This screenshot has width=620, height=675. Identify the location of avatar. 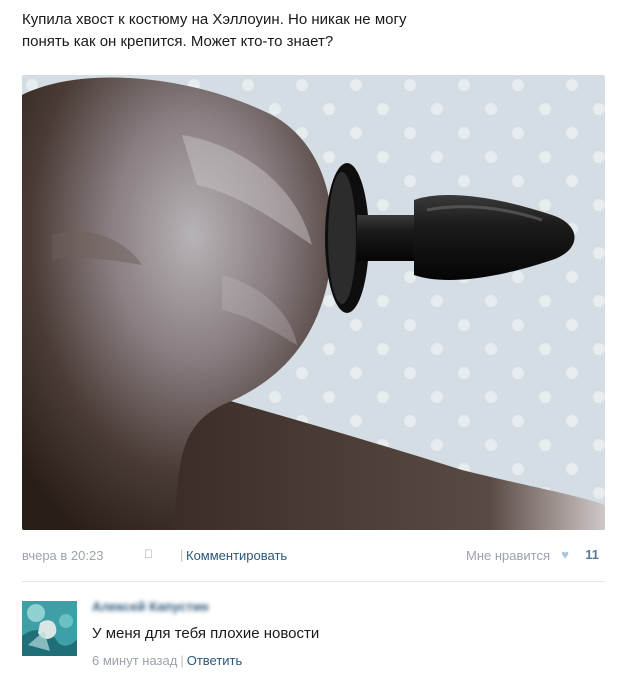
(49, 628).